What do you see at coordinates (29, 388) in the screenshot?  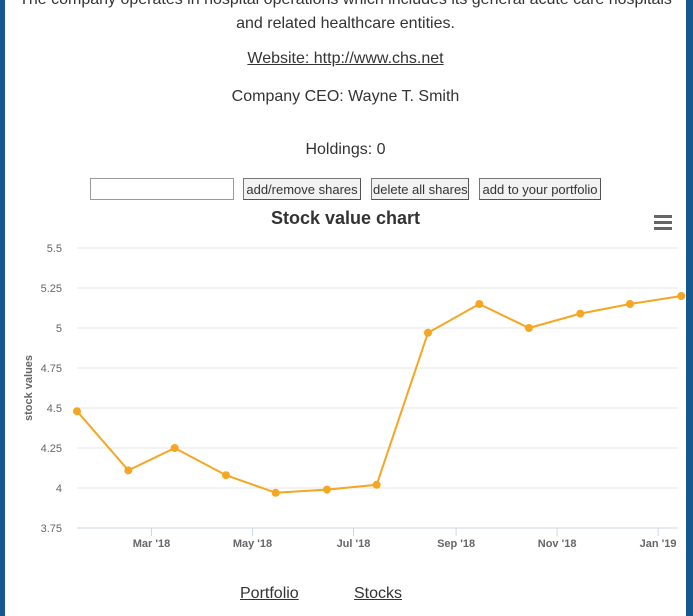 I see `y-axis-label: stock values` at bounding box center [29, 388].